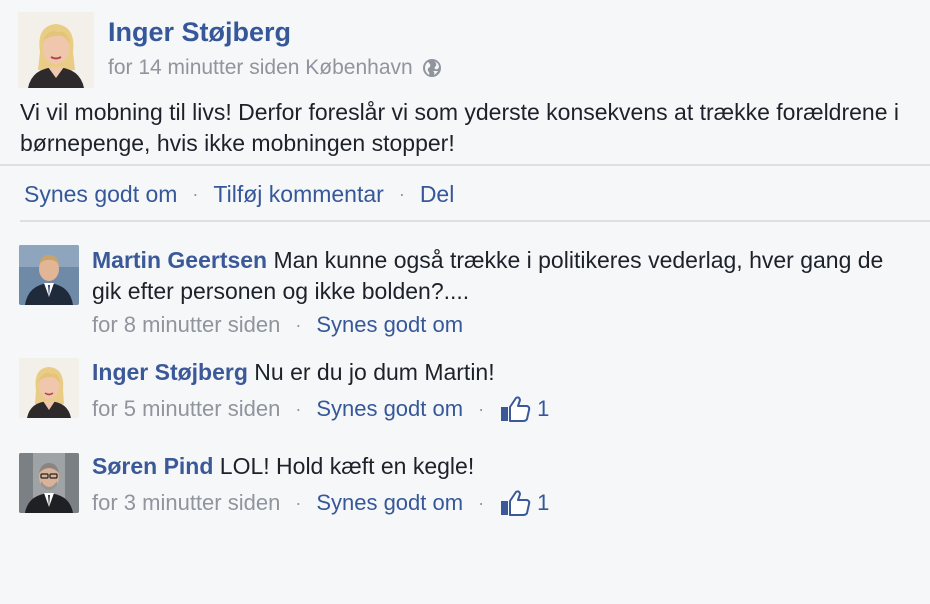 This screenshot has width=930, height=604. I want to click on comment-timestamp: for 5 minutter siden, so click(186, 409).